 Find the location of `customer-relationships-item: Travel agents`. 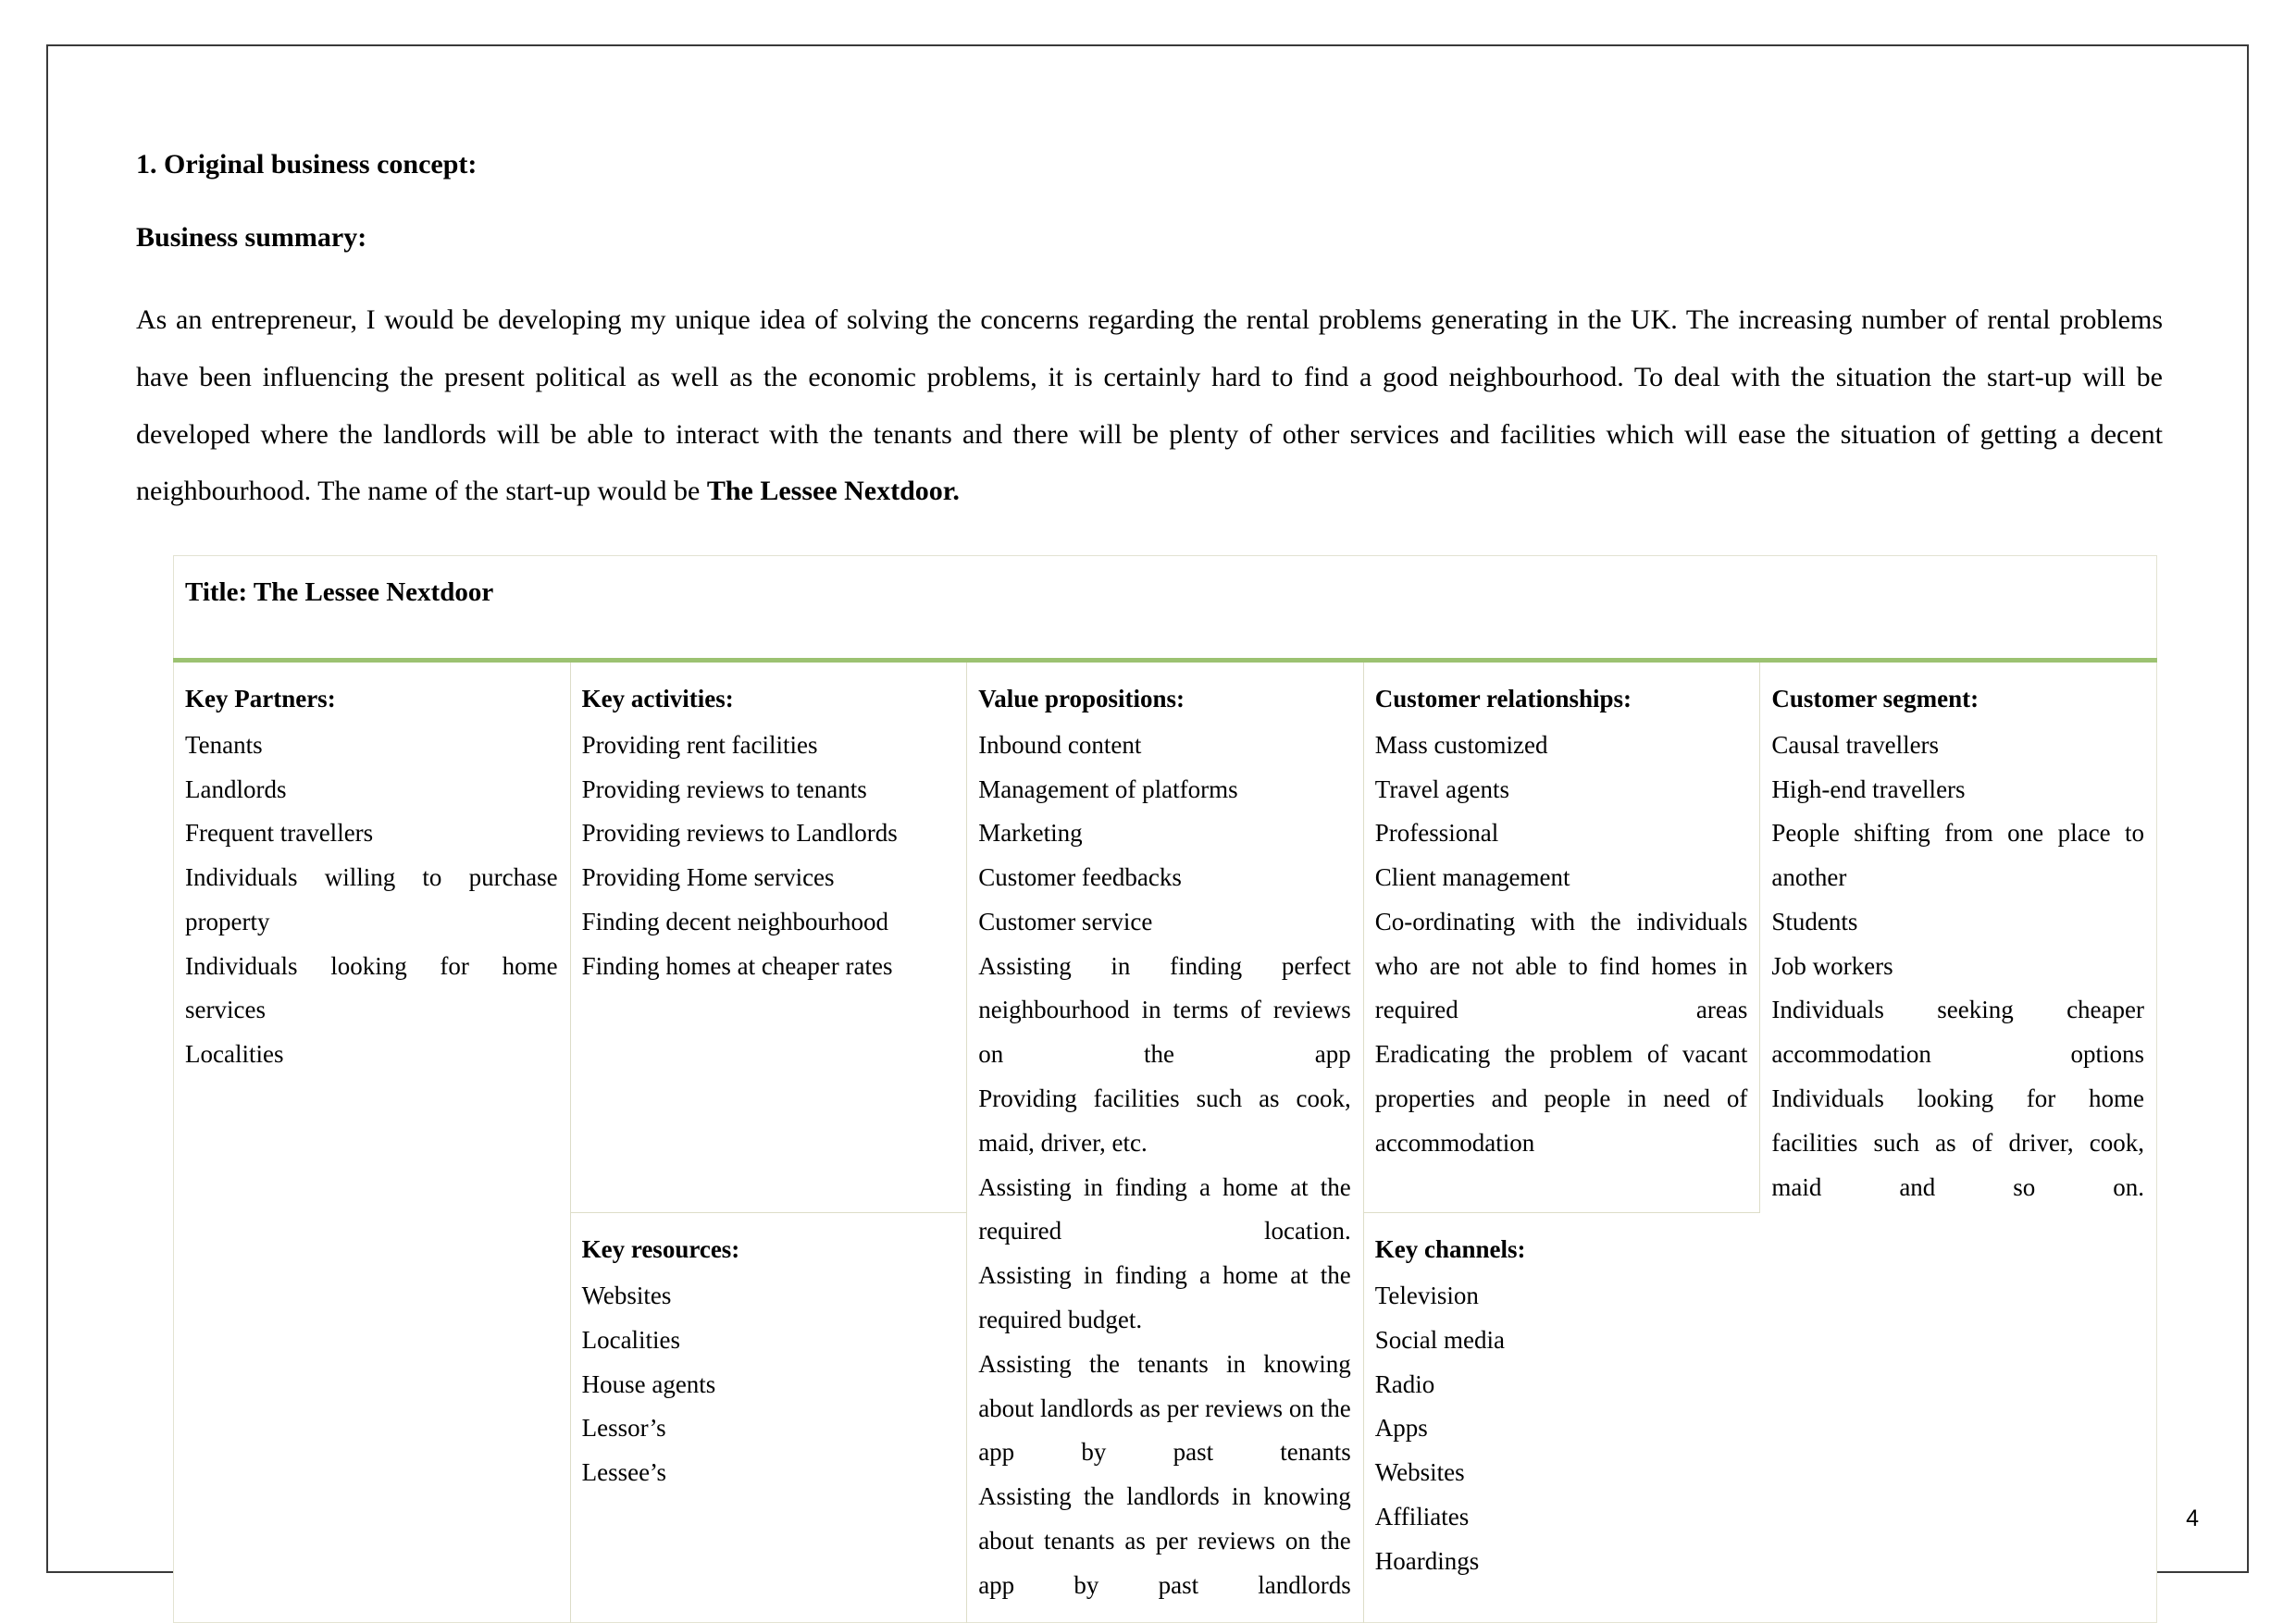

customer-relationships-item: Travel agents is located at coordinates (1442, 788).